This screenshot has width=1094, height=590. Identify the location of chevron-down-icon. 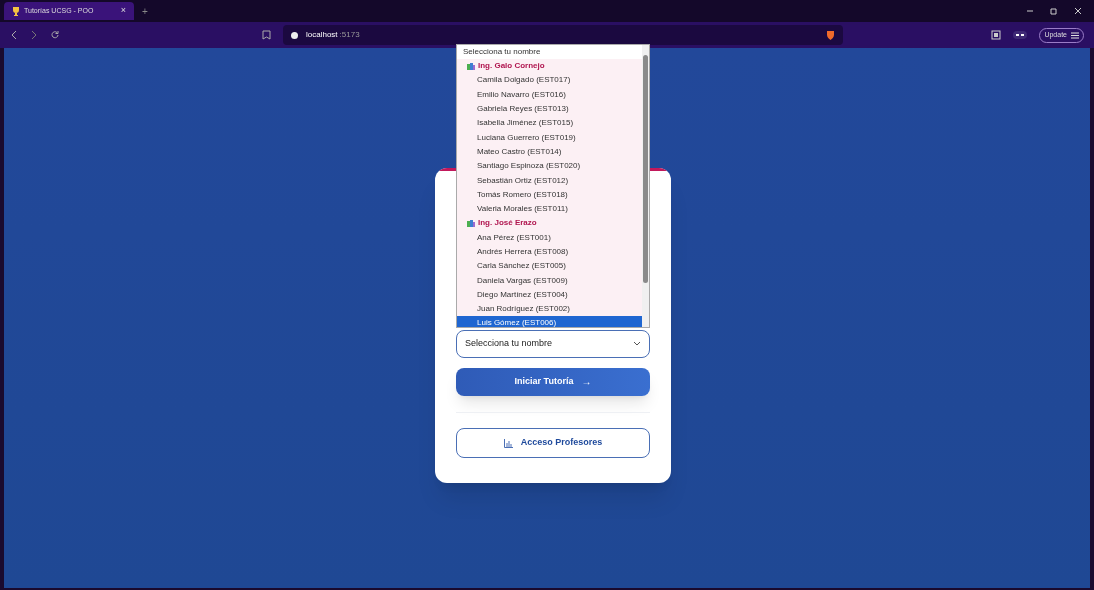
(637, 344).